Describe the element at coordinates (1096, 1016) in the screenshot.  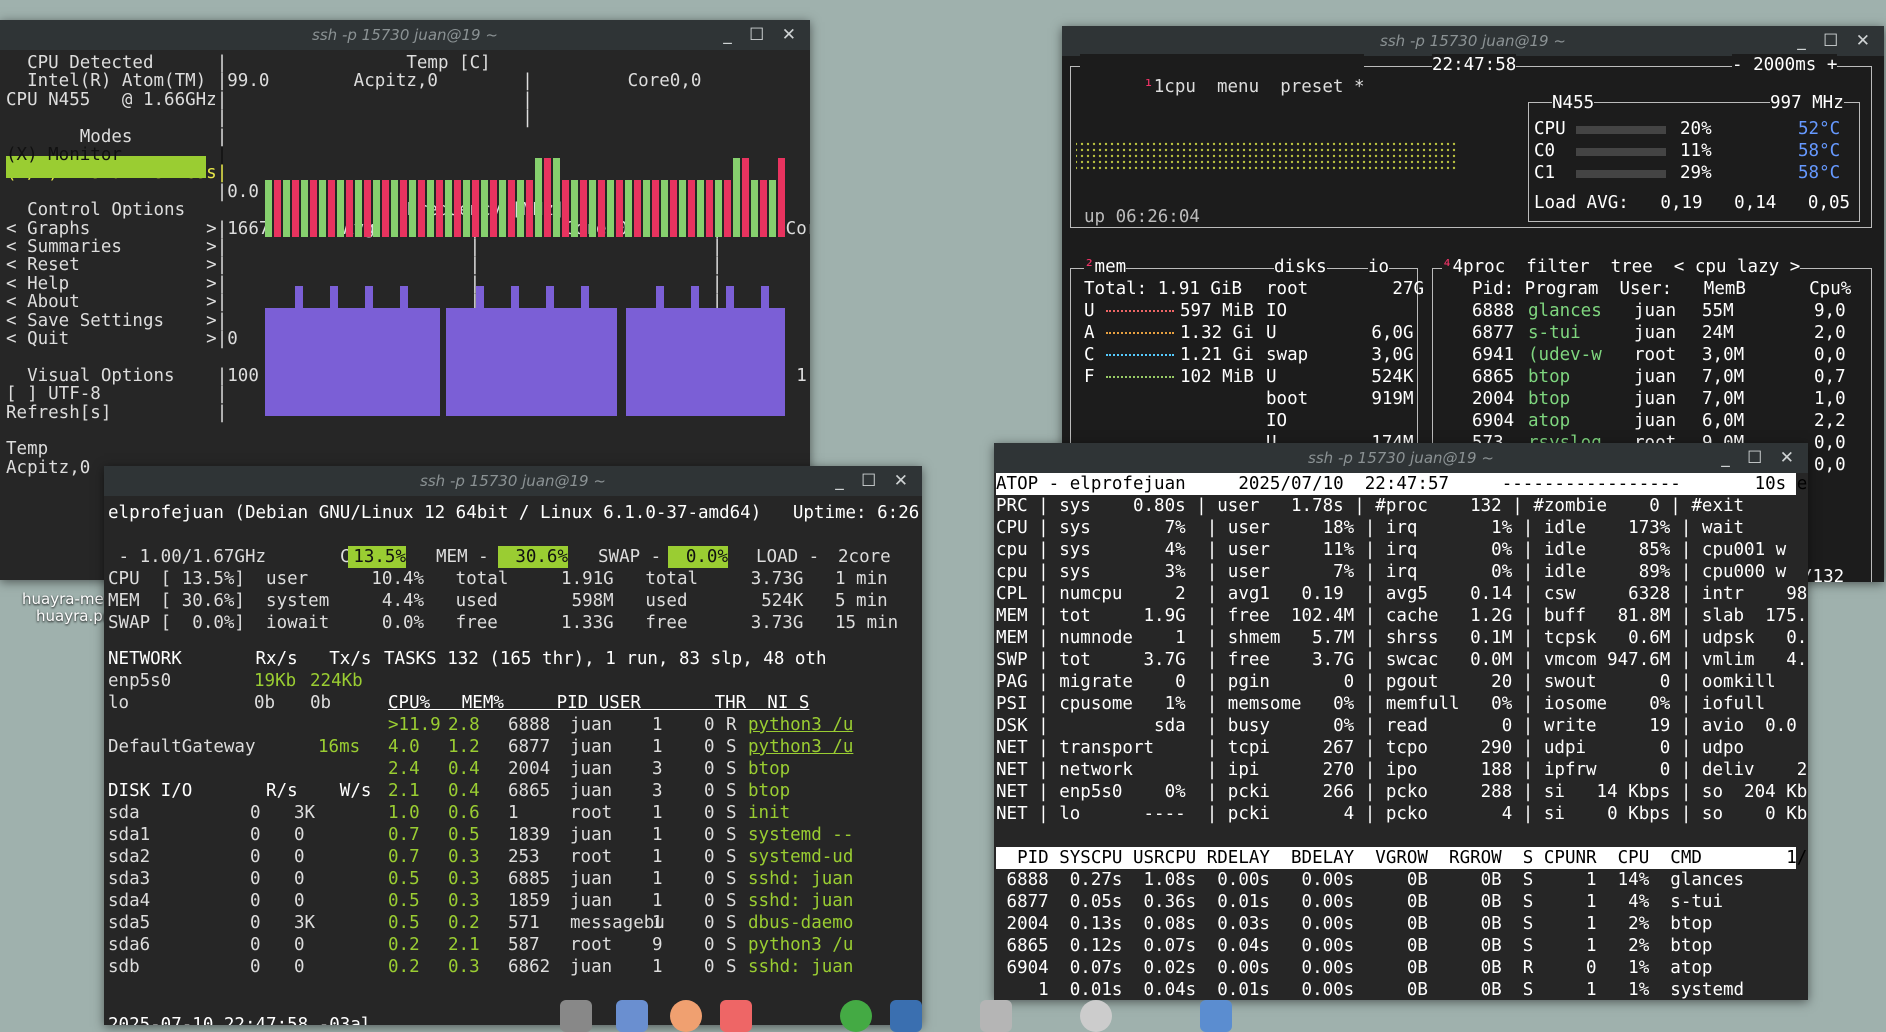
I see `clock-icon` at that location.